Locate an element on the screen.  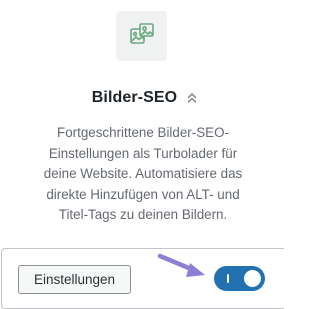
description-line: Fortgeschrittene Bilder-SEO- is located at coordinates (143, 132).